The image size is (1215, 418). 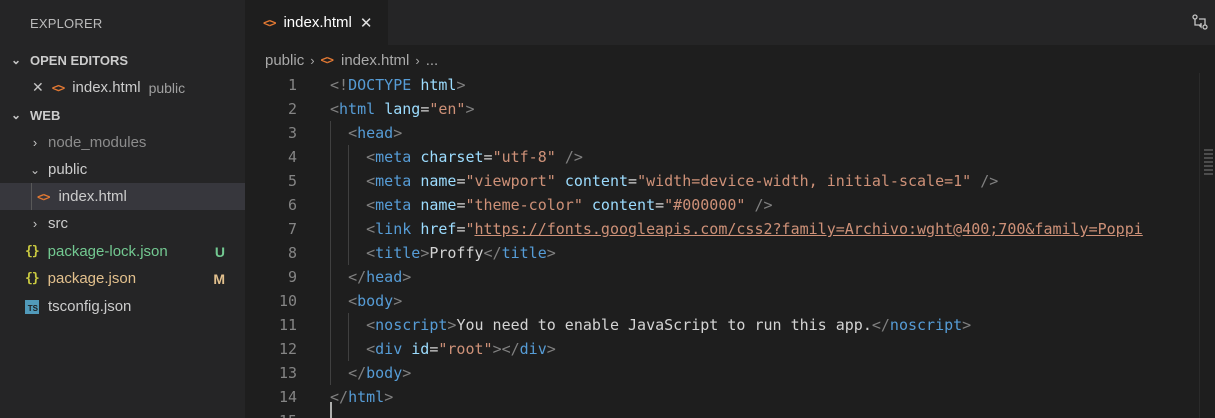 What do you see at coordinates (722, 373) in the screenshot?
I see `code-line: 13 </body>` at bounding box center [722, 373].